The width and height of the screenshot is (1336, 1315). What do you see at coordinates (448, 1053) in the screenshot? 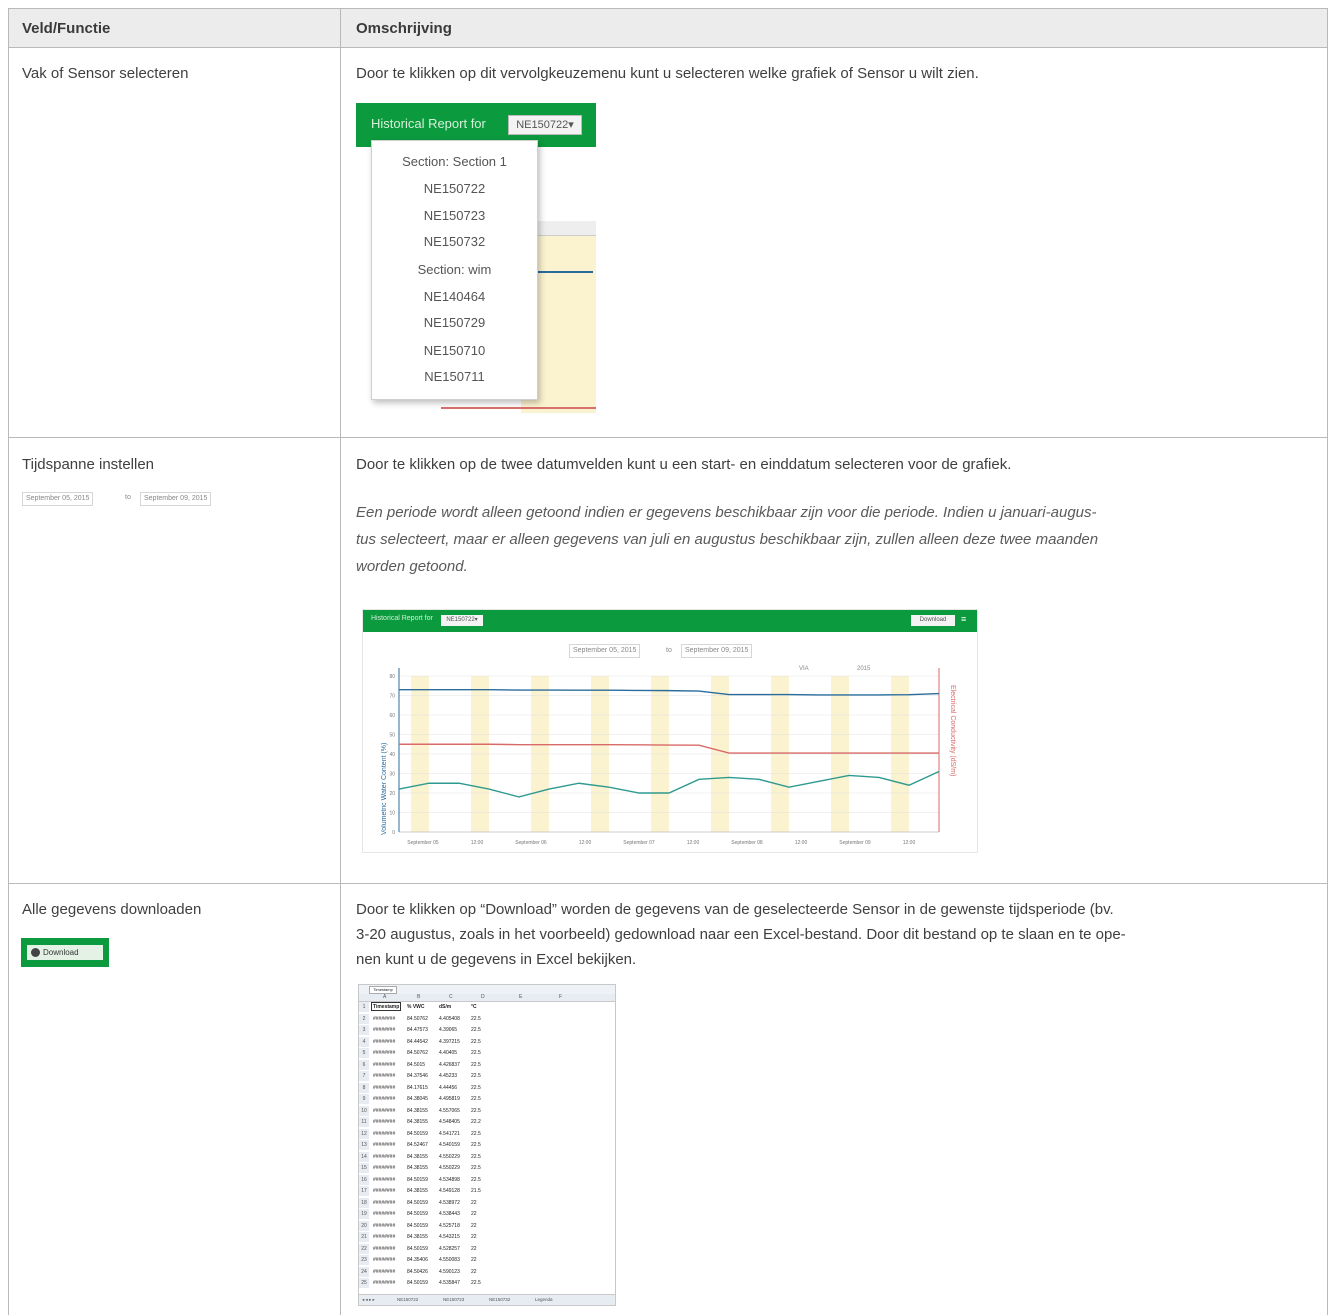
I see `excel-cell: 4.40405` at bounding box center [448, 1053].